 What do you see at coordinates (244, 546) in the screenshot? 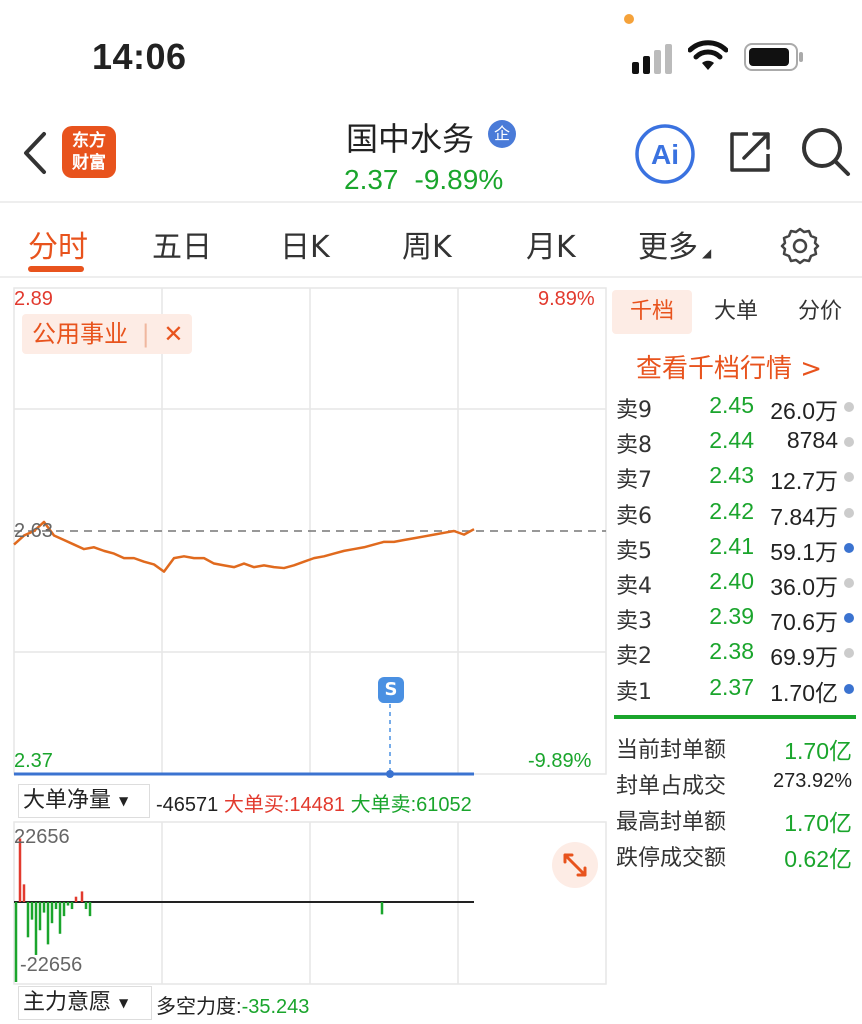
I see `price-series-line` at bounding box center [244, 546].